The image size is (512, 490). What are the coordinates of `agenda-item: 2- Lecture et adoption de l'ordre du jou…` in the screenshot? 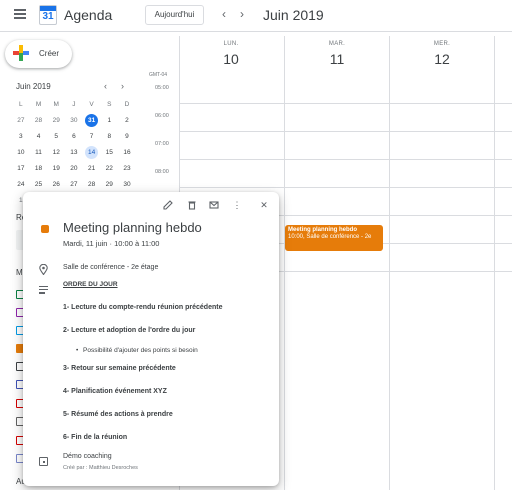 It's located at (129, 330).